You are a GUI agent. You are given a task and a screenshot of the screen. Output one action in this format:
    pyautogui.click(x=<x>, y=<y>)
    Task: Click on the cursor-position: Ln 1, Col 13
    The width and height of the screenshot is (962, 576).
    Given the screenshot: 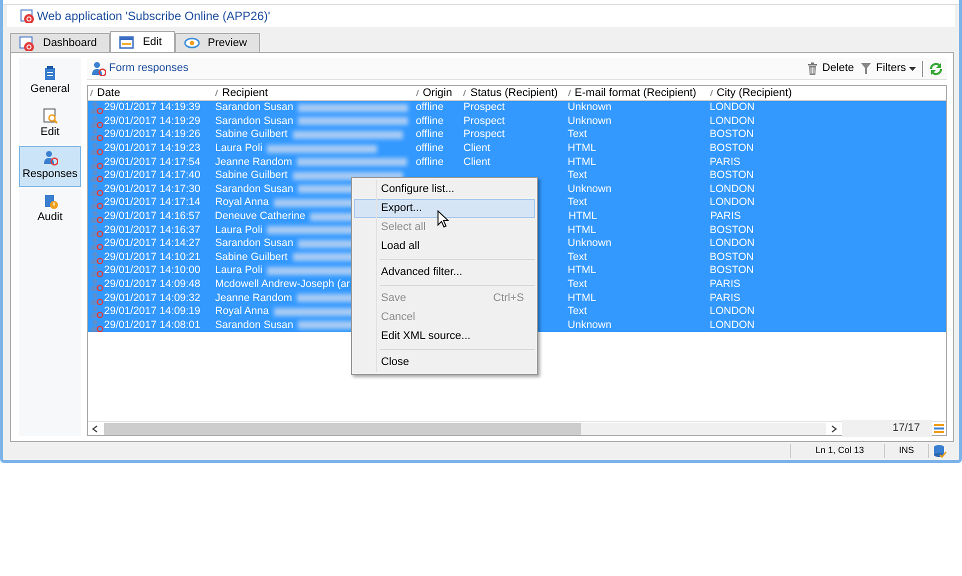 What is the action you would take?
    pyautogui.click(x=839, y=451)
    